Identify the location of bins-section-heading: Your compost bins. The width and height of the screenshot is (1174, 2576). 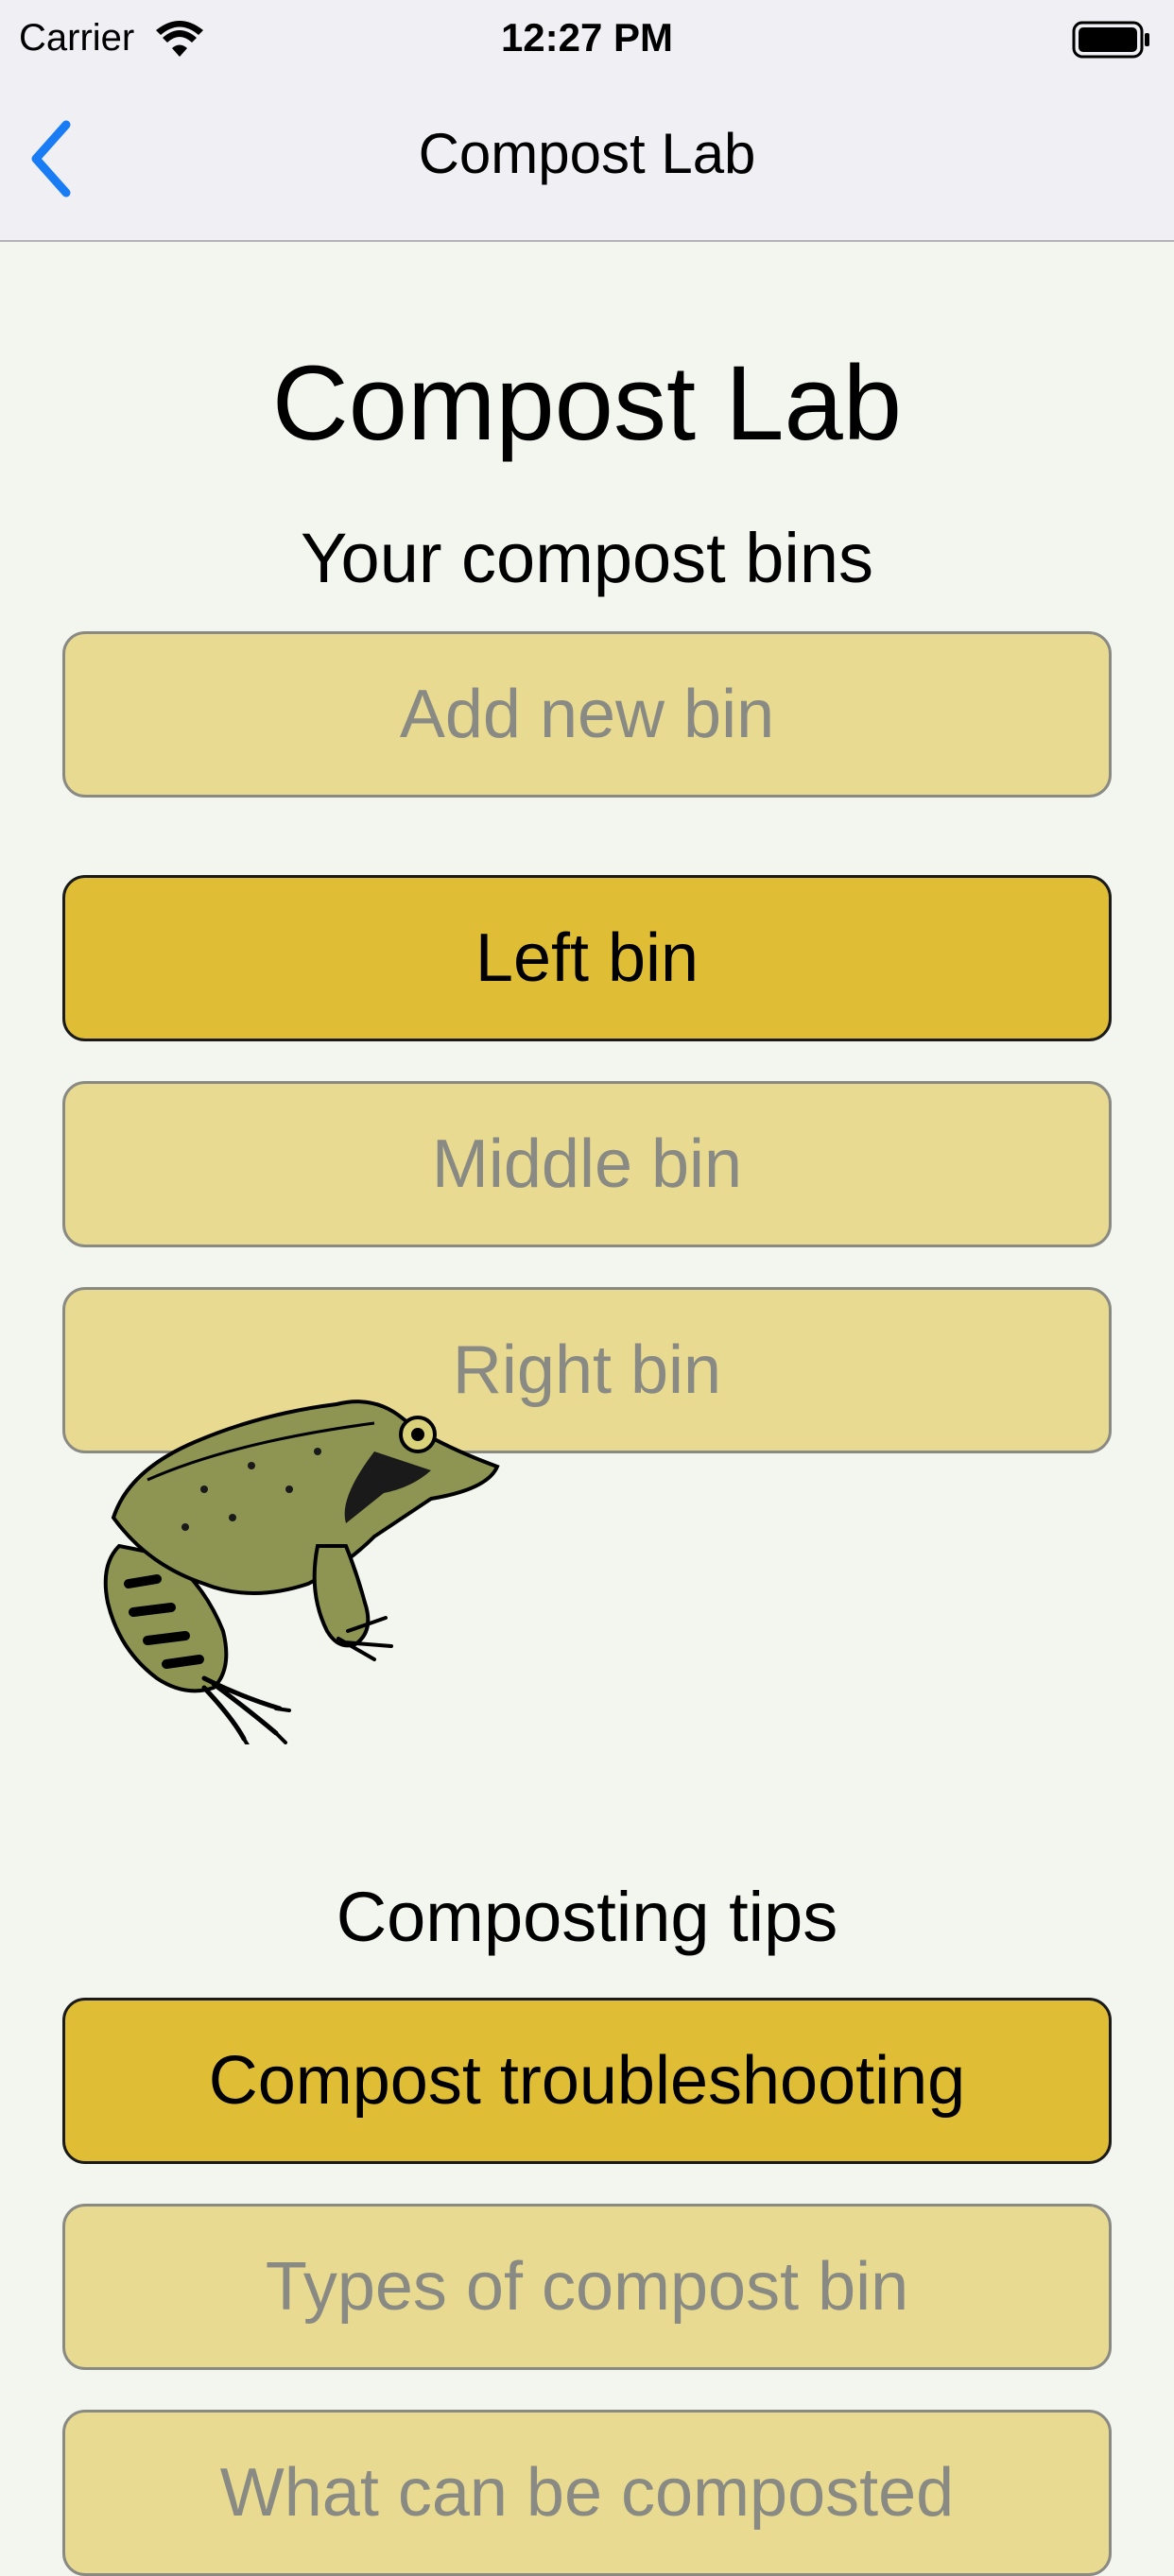
(587, 558).